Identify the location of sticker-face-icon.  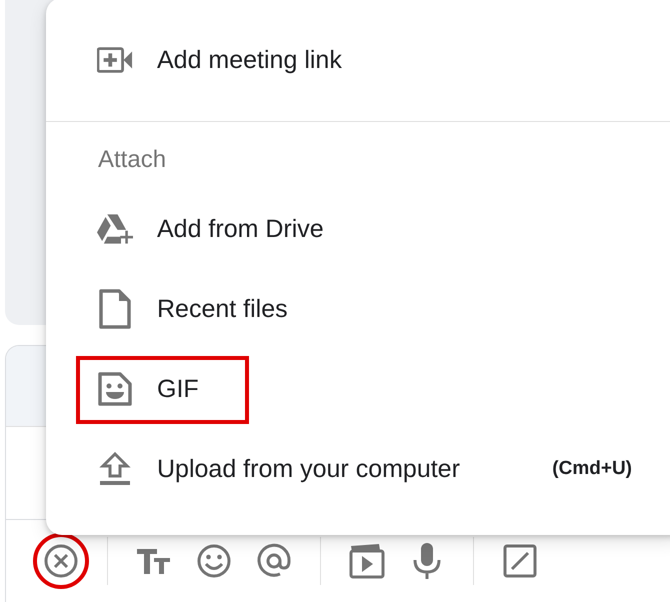
(115, 389).